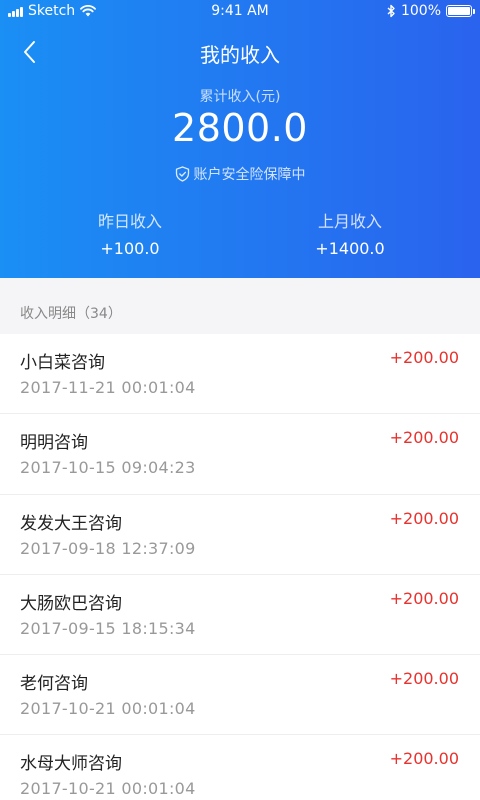 The image size is (480, 800). Describe the element at coordinates (108, 468) in the screenshot. I see `item-date: 2017-10-15 09:04:23` at that location.